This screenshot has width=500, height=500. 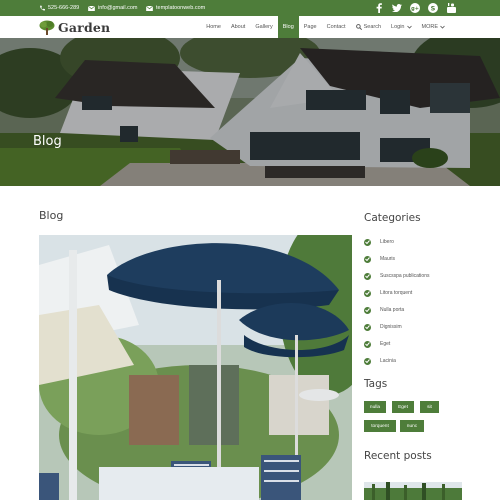 I want to click on category-label: Dignissim, so click(x=391, y=327).